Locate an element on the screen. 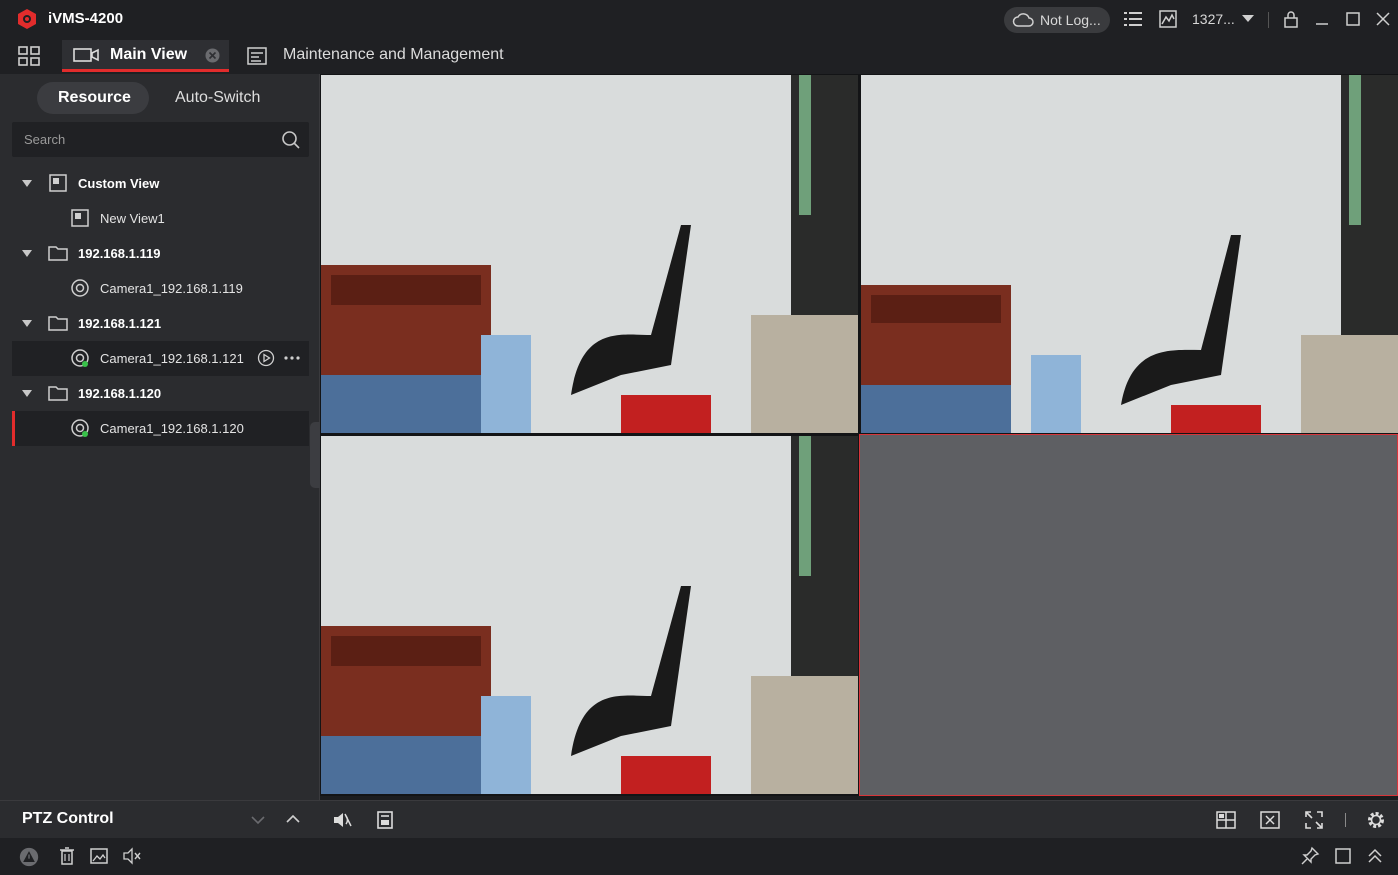 This screenshot has width=1398, height=875. custom-view-icon is located at coordinates (58, 183).